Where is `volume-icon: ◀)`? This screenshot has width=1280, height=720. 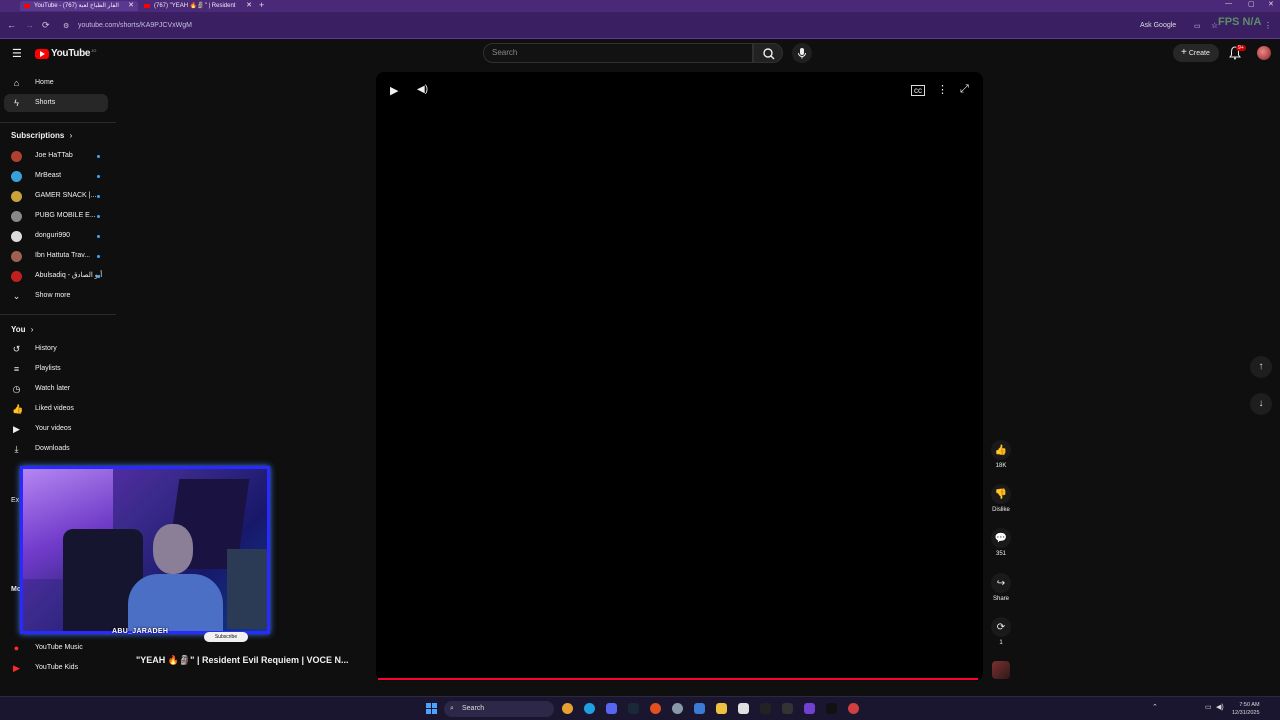 volume-icon: ◀) is located at coordinates (422, 89).